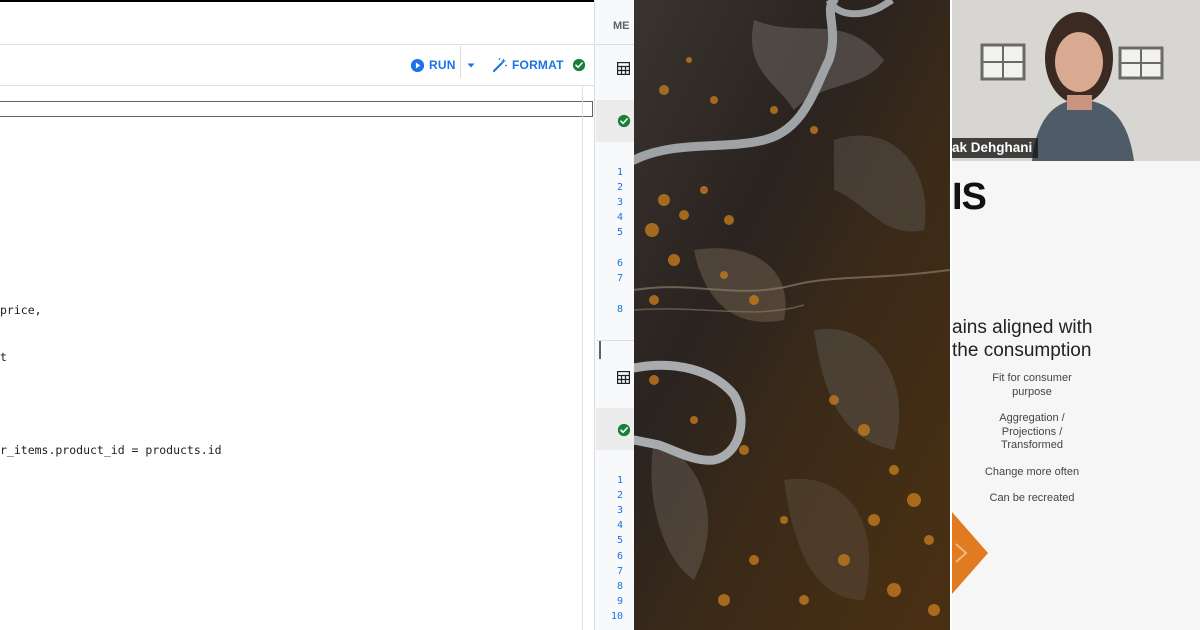 This screenshot has width=1200, height=630. What do you see at coordinates (600, 350) in the screenshot?
I see `resize-handle` at bounding box center [600, 350].